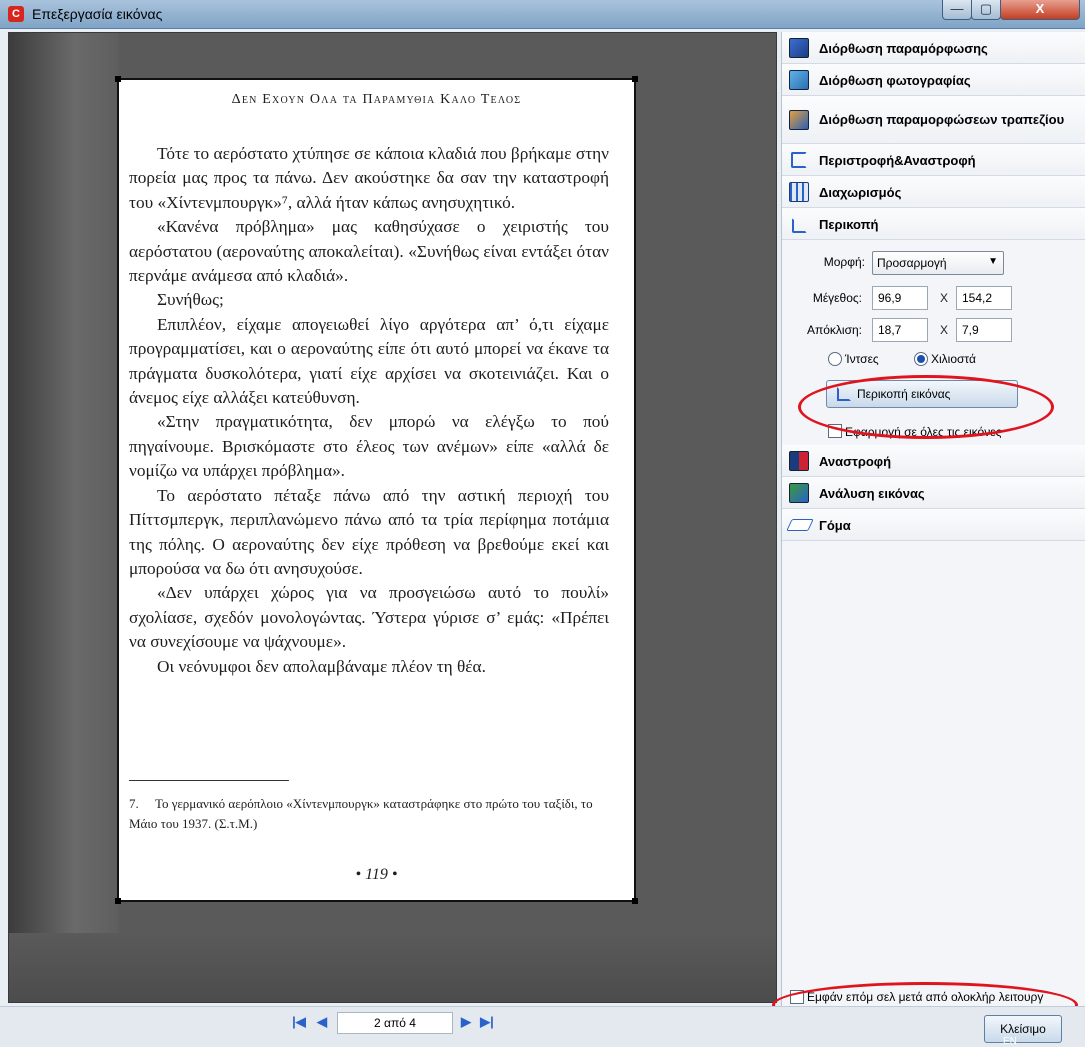  Describe the element at coordinates (635, 79) in the screenshot. I see `crop-handle-top-right` at that location.